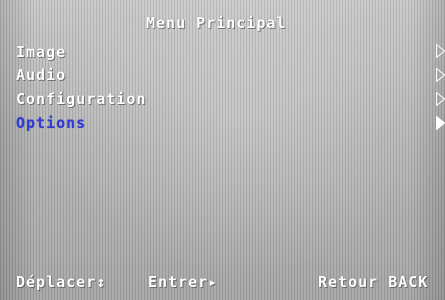 Image resolution: width=445 pixels, height=300 pixels. Describe the element at coordinates (216, 23) in the screenshot. I see `menu-title: Menu Principal` at that location.